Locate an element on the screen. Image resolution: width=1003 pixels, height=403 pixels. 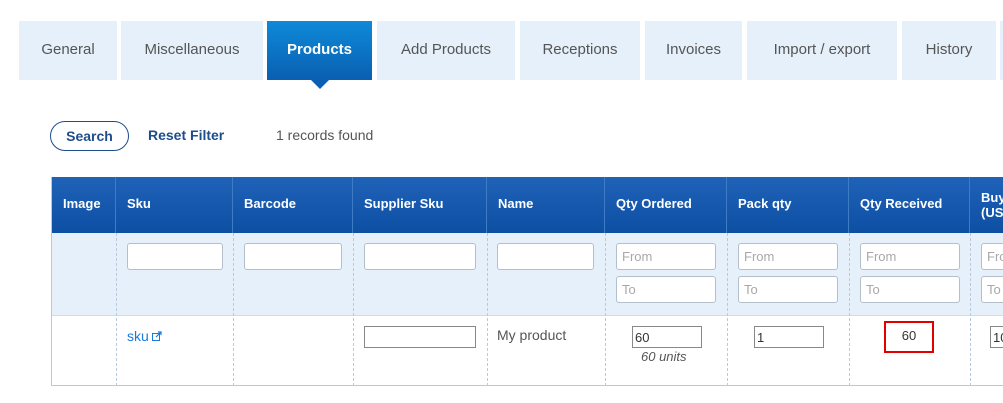
pack-qty-from-input is located at coordinates (788, 256).